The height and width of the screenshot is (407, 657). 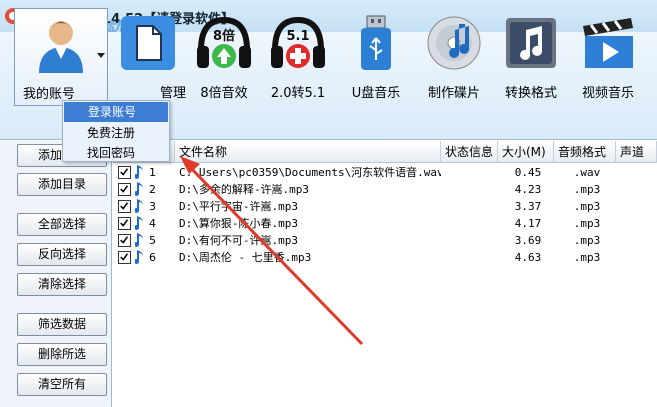 What do you see at coordinates (528, 206) in the screenshot?
I see `row-size: 3.37` at bounding box center [528, 206].